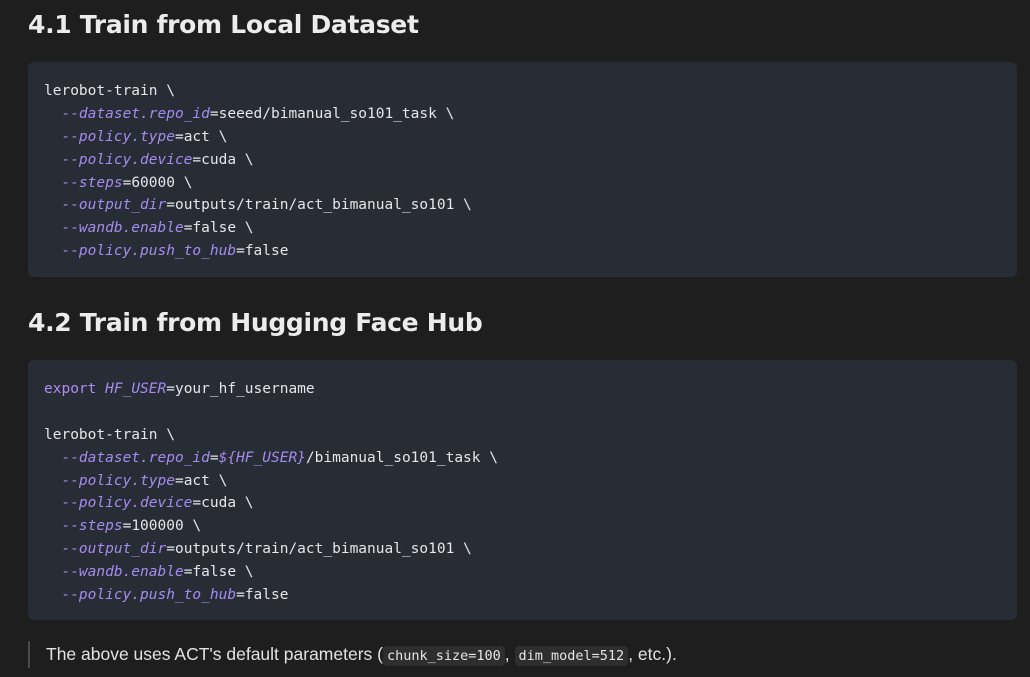 The width and height of the screenshot is (1030, 677). Describe the element at coordinates (136, 389) in the screenshot. I see `env-var-name: HF_USER` at that location.